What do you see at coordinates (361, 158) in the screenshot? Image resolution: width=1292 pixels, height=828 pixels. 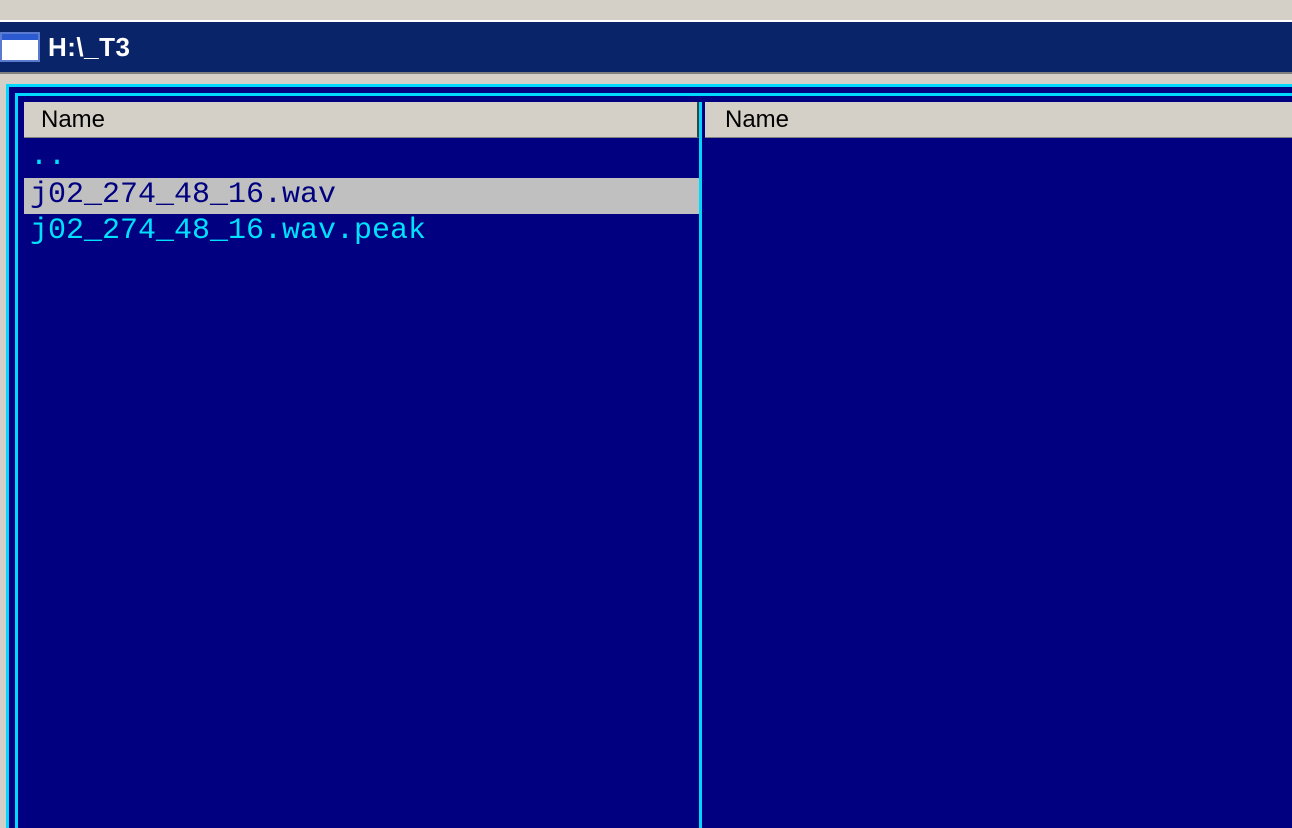 I see `file-item-parent-dir: ..` at bounding box center [361, 158].